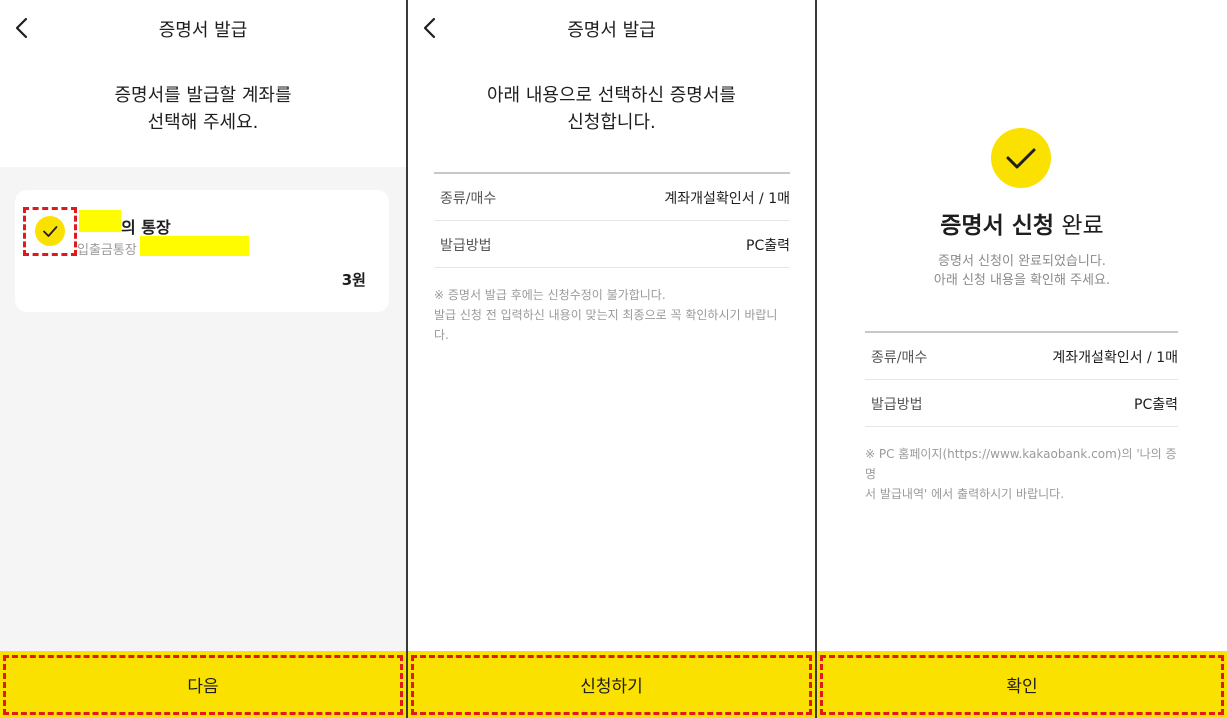 The image size is (1227, 718). Describe the element at coordinates (611, 109) in the screenshot. I see `headline: 아래 내용으로 선택하신 증명서를 신청합니다.` at that location.